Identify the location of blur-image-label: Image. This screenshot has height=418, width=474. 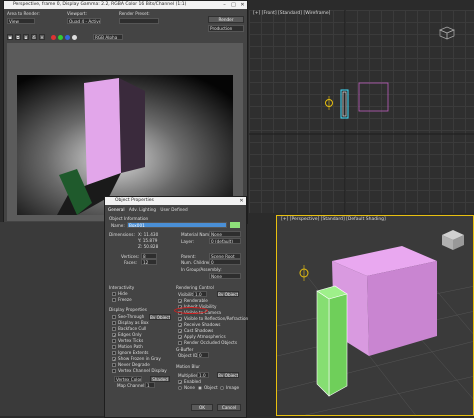
(233, 387).